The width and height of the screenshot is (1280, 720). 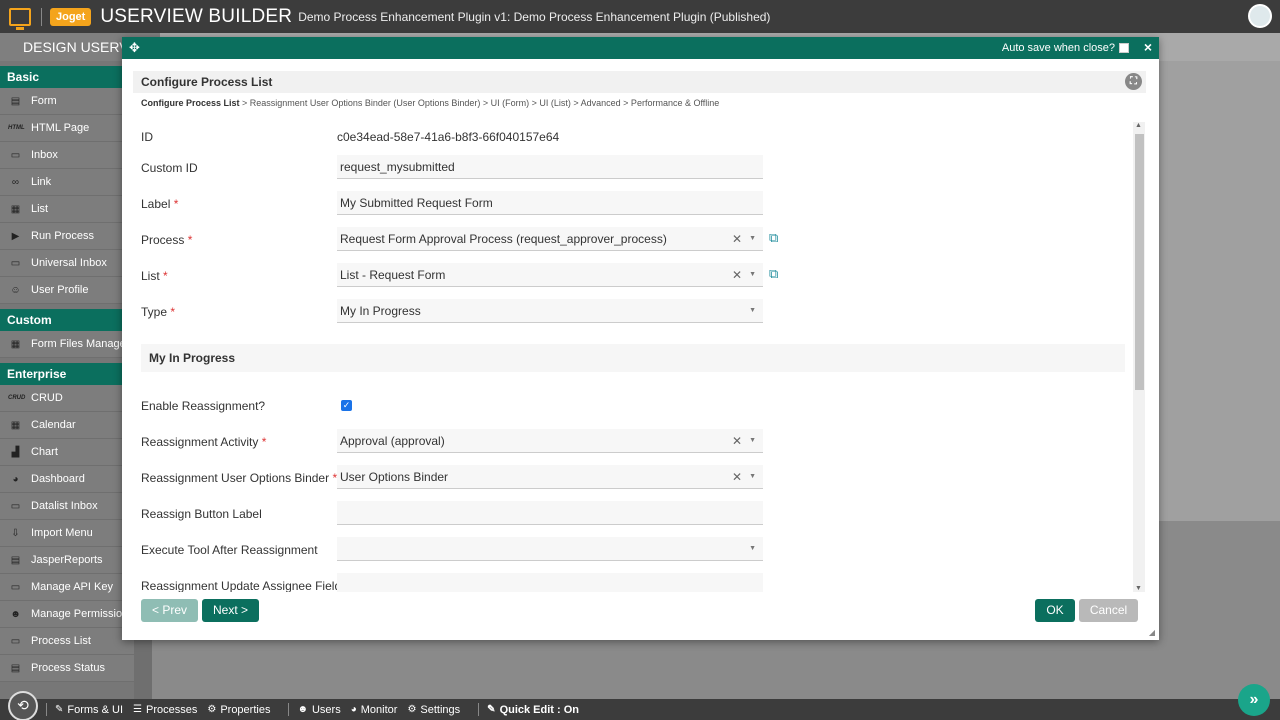 I want to click on status-icon: ▤, so click(x=15, y=668).